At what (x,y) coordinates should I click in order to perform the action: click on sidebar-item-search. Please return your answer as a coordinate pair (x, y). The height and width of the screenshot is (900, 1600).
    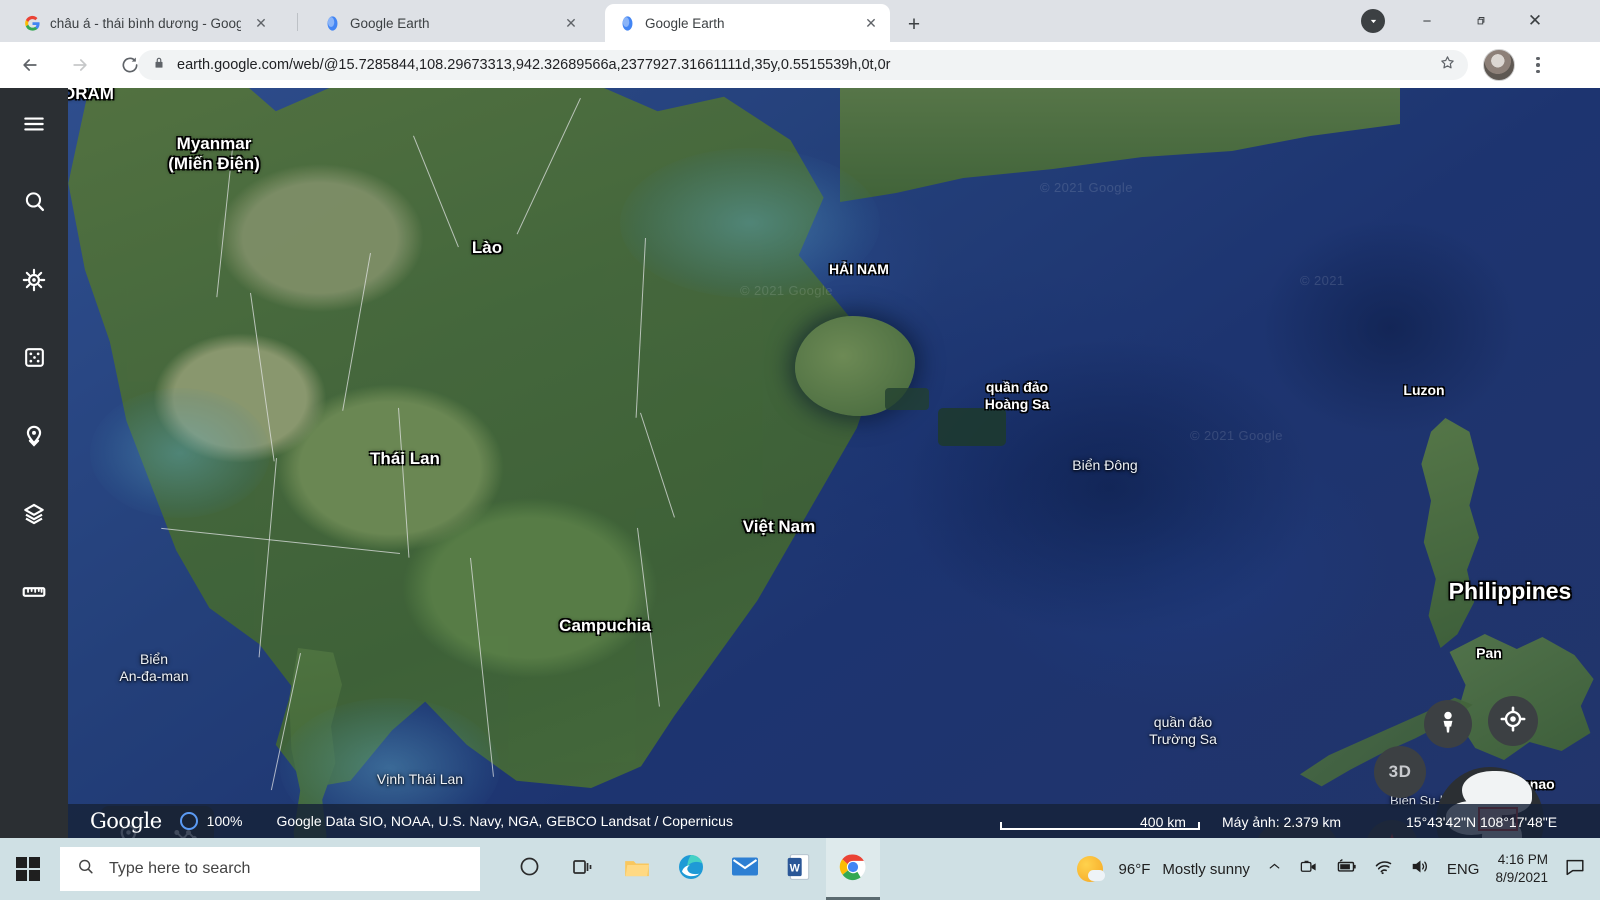
    Looking at the image, I should click on (34, 204).